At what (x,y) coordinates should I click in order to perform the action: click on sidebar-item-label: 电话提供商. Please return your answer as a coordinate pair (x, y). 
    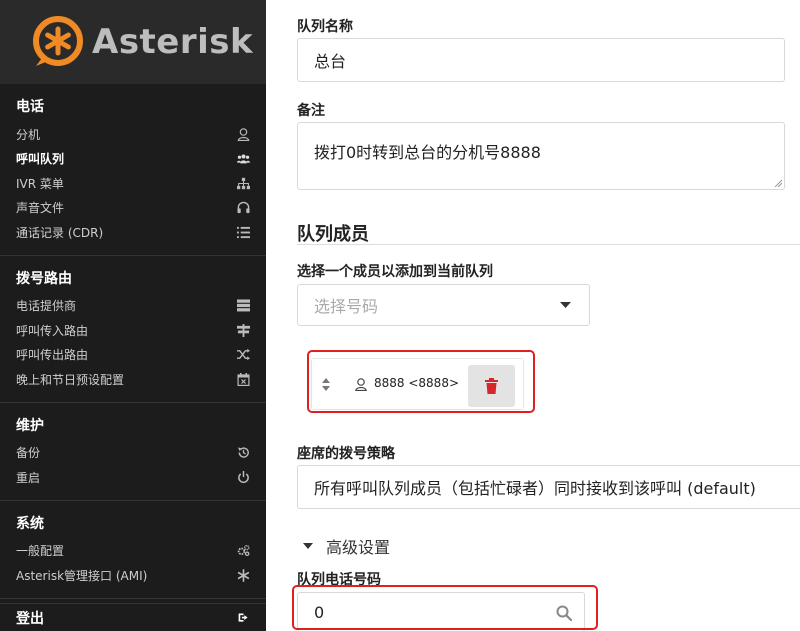
    Looking at the image, I should click on (46, 306).